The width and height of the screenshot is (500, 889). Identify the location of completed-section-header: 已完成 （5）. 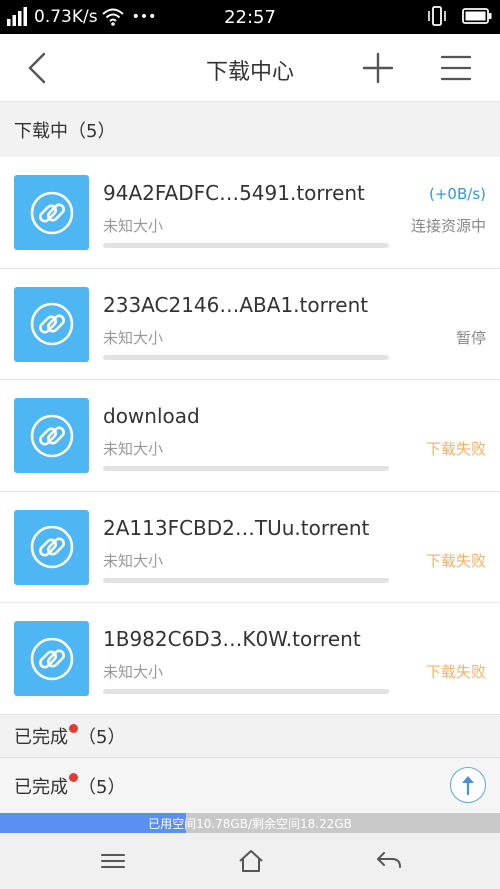
(250, 736).